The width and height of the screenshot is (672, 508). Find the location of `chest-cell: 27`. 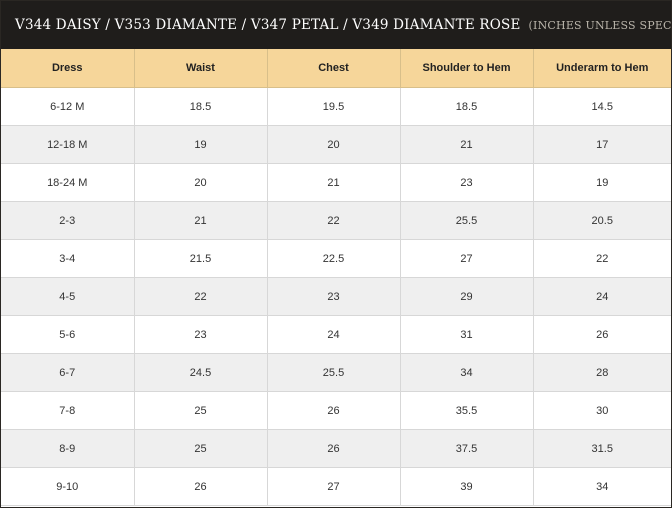

chest-cell: 27 is located at coordinates (334, 486).